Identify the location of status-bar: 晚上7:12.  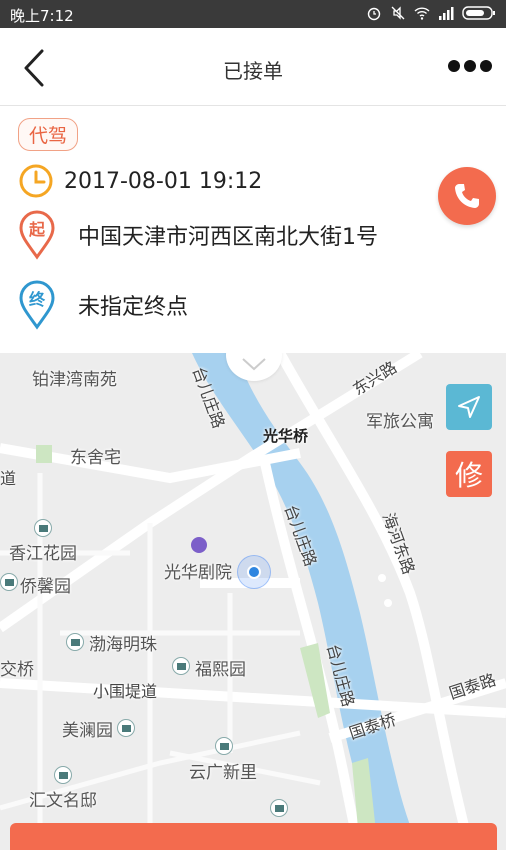
(253, 14).